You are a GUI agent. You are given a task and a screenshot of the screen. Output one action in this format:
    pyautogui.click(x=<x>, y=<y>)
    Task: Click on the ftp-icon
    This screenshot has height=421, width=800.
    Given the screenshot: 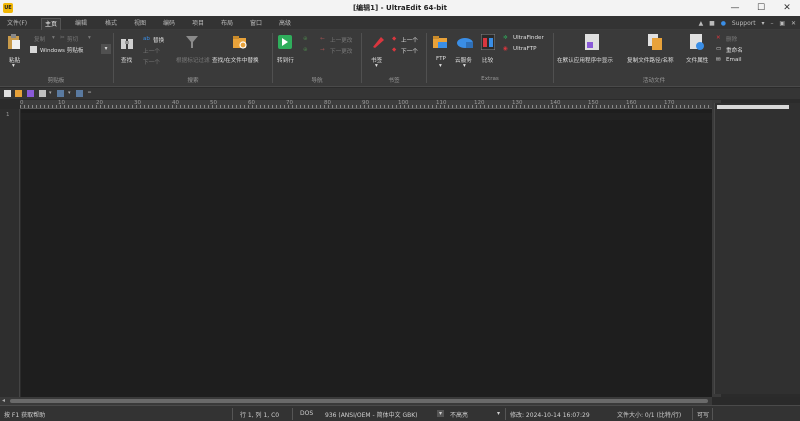 What is the action you would take?
    pyautogui.click(x=440, y=42)
    